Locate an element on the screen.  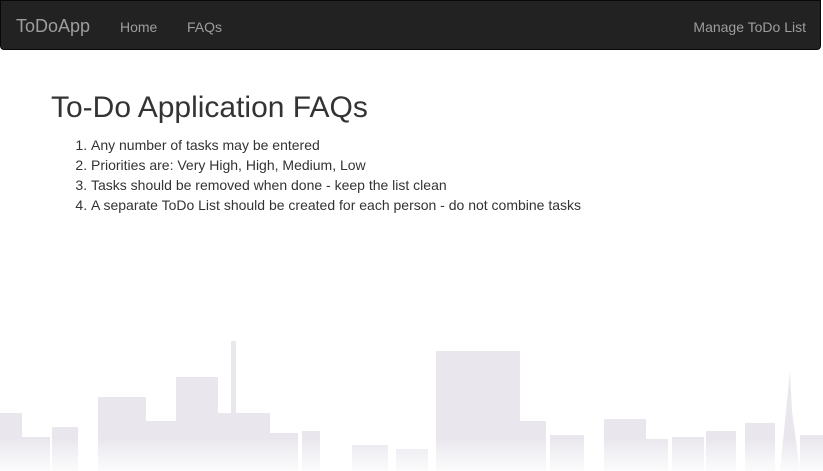
nav-manage-todo-link: Manage ToDo List is located at coordinates (749, 27).